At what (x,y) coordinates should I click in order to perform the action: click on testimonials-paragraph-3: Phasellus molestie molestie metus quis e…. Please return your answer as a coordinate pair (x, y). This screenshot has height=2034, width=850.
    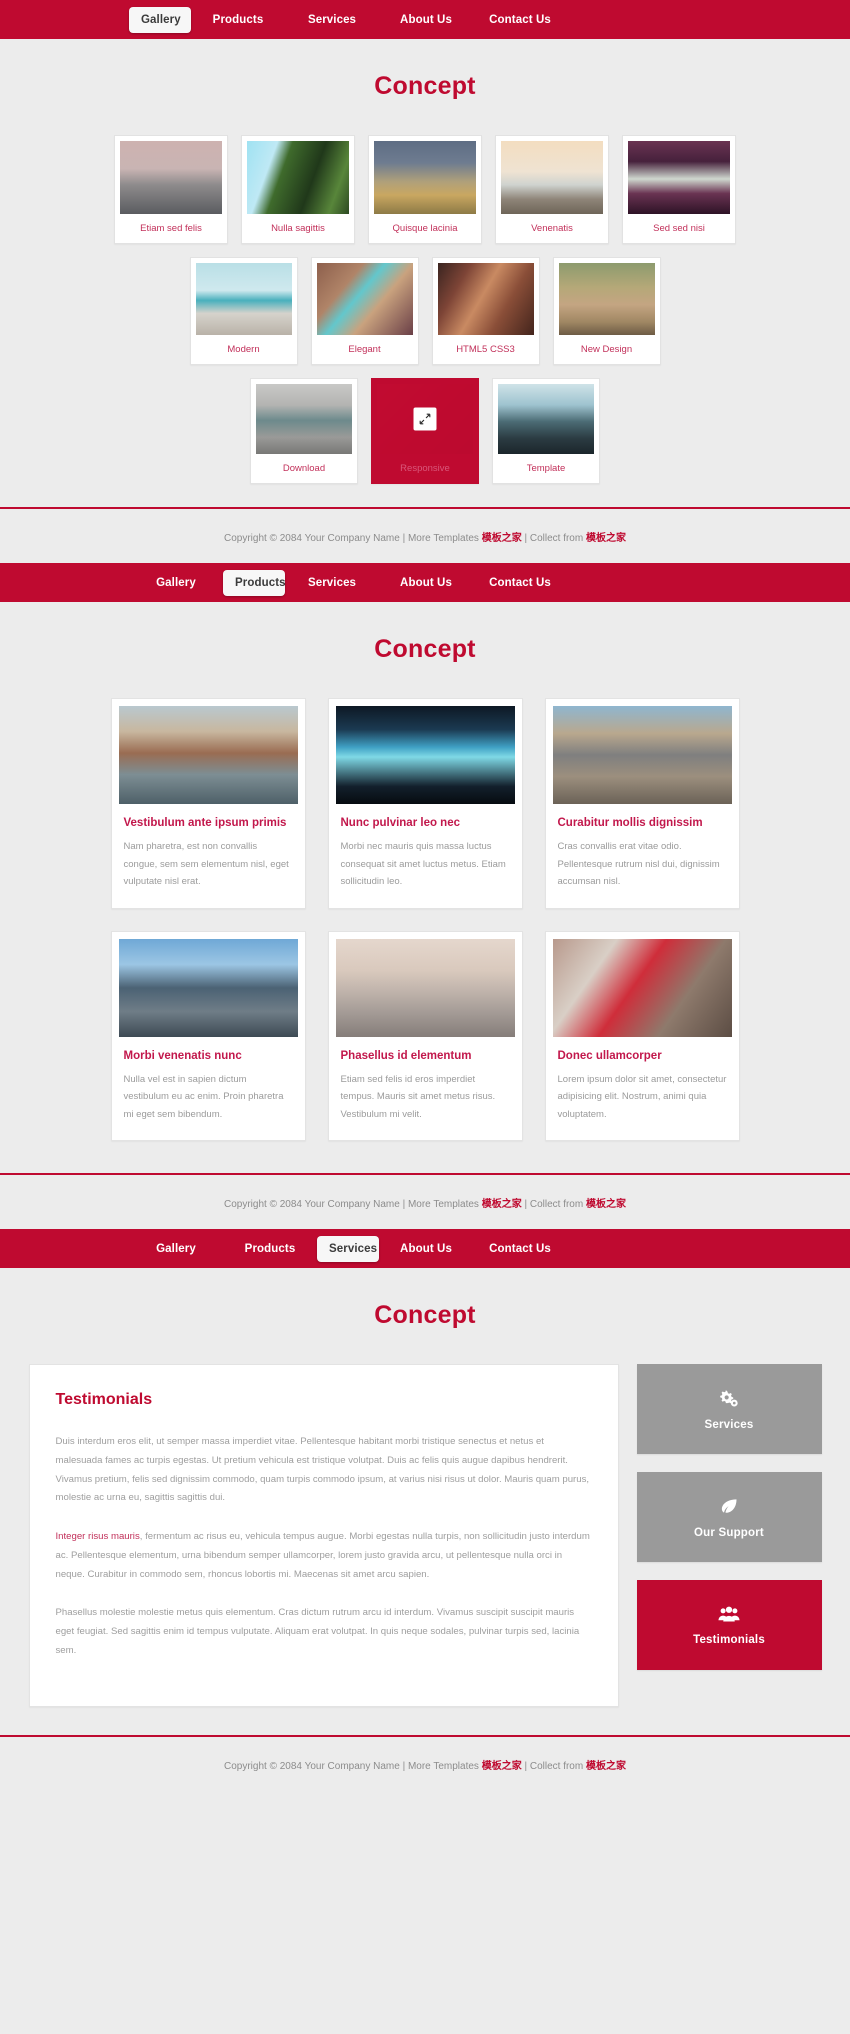
    Looking at the image, I should click on (317, 1631).